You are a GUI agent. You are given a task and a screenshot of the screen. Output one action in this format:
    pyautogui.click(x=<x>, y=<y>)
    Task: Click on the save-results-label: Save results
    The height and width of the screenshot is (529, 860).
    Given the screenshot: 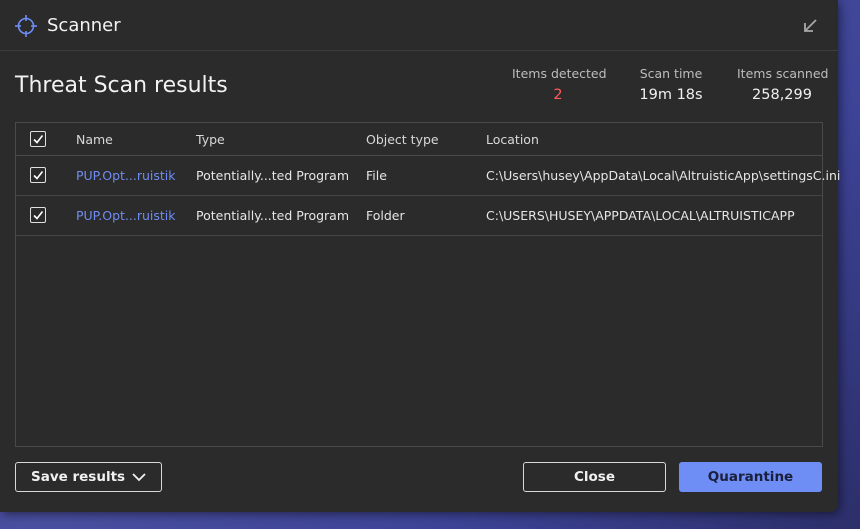 What is the action you would take?
    pyautogui.click(x=78, y=477)
    